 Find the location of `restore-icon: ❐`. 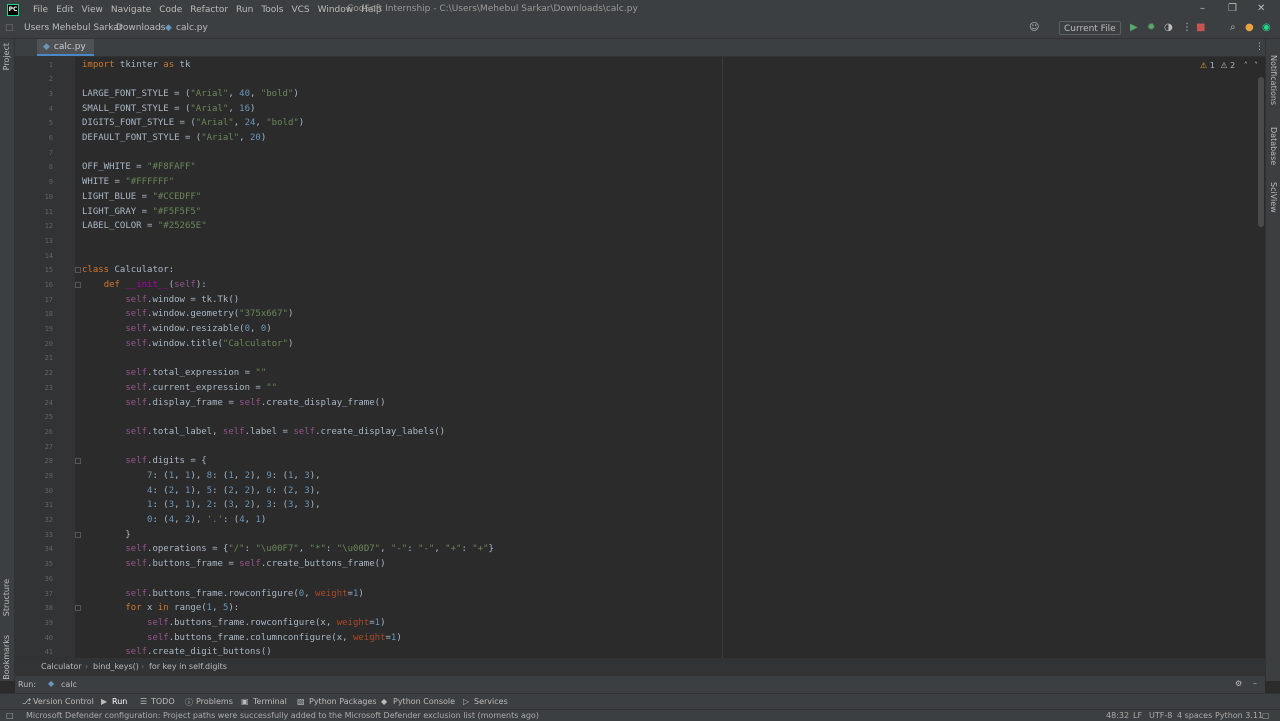

restore-icon: ❐ is located at coordinates (1232, 8).